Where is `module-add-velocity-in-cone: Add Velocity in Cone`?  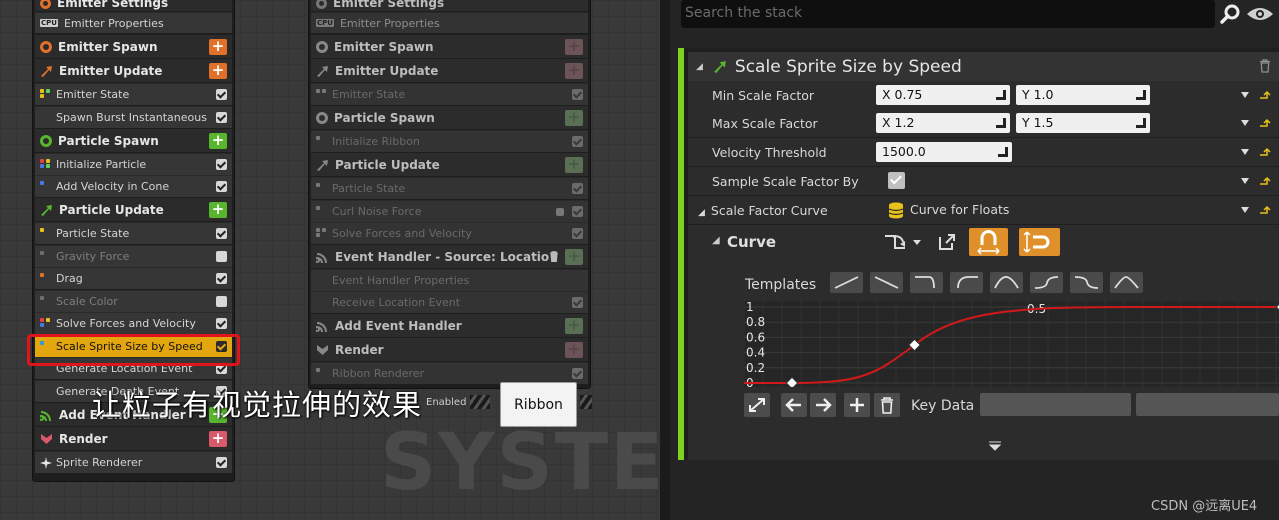 module-add-velocity-in-cone: Add Velocity in Cone is located at coordinates (133, 186).